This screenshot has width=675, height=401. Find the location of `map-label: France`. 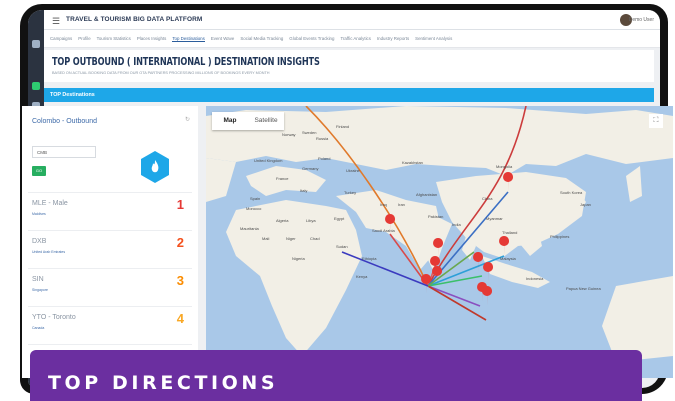

map-label: France is located at coordinates (282, 178).